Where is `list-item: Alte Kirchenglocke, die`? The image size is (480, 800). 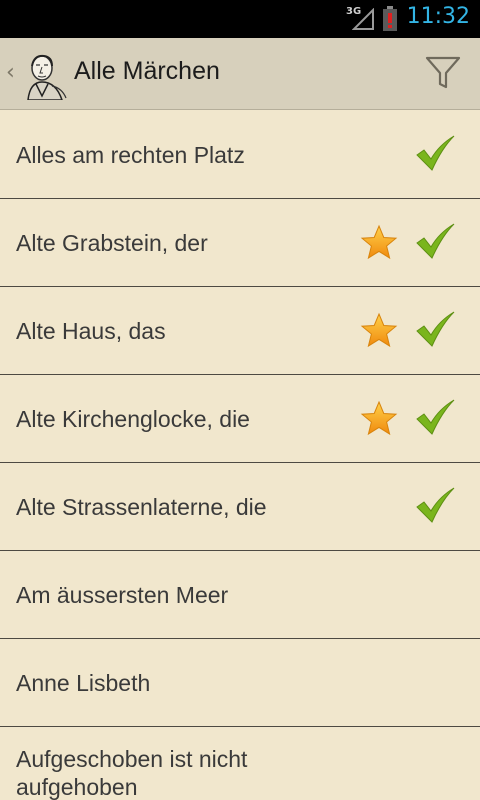
list-item: Alte Kirchenglocke, die is located at coordinates (240, 419).